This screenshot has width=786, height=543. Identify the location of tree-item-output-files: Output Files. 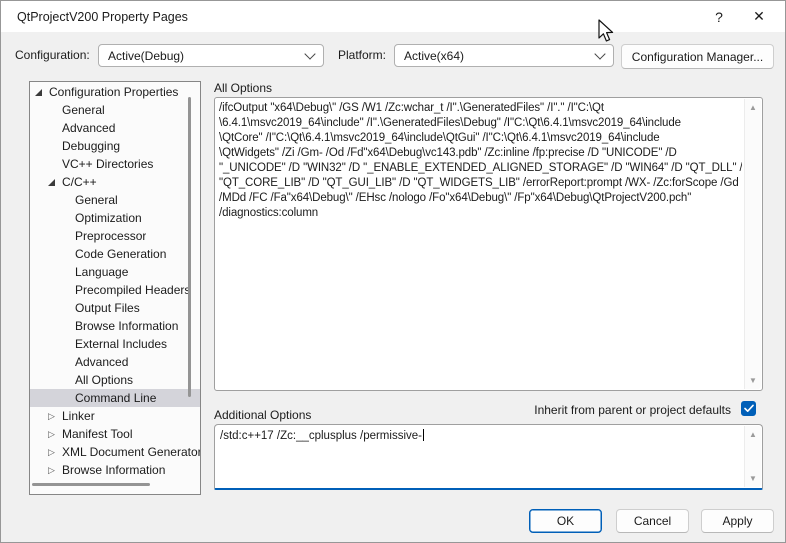
(115, 308).